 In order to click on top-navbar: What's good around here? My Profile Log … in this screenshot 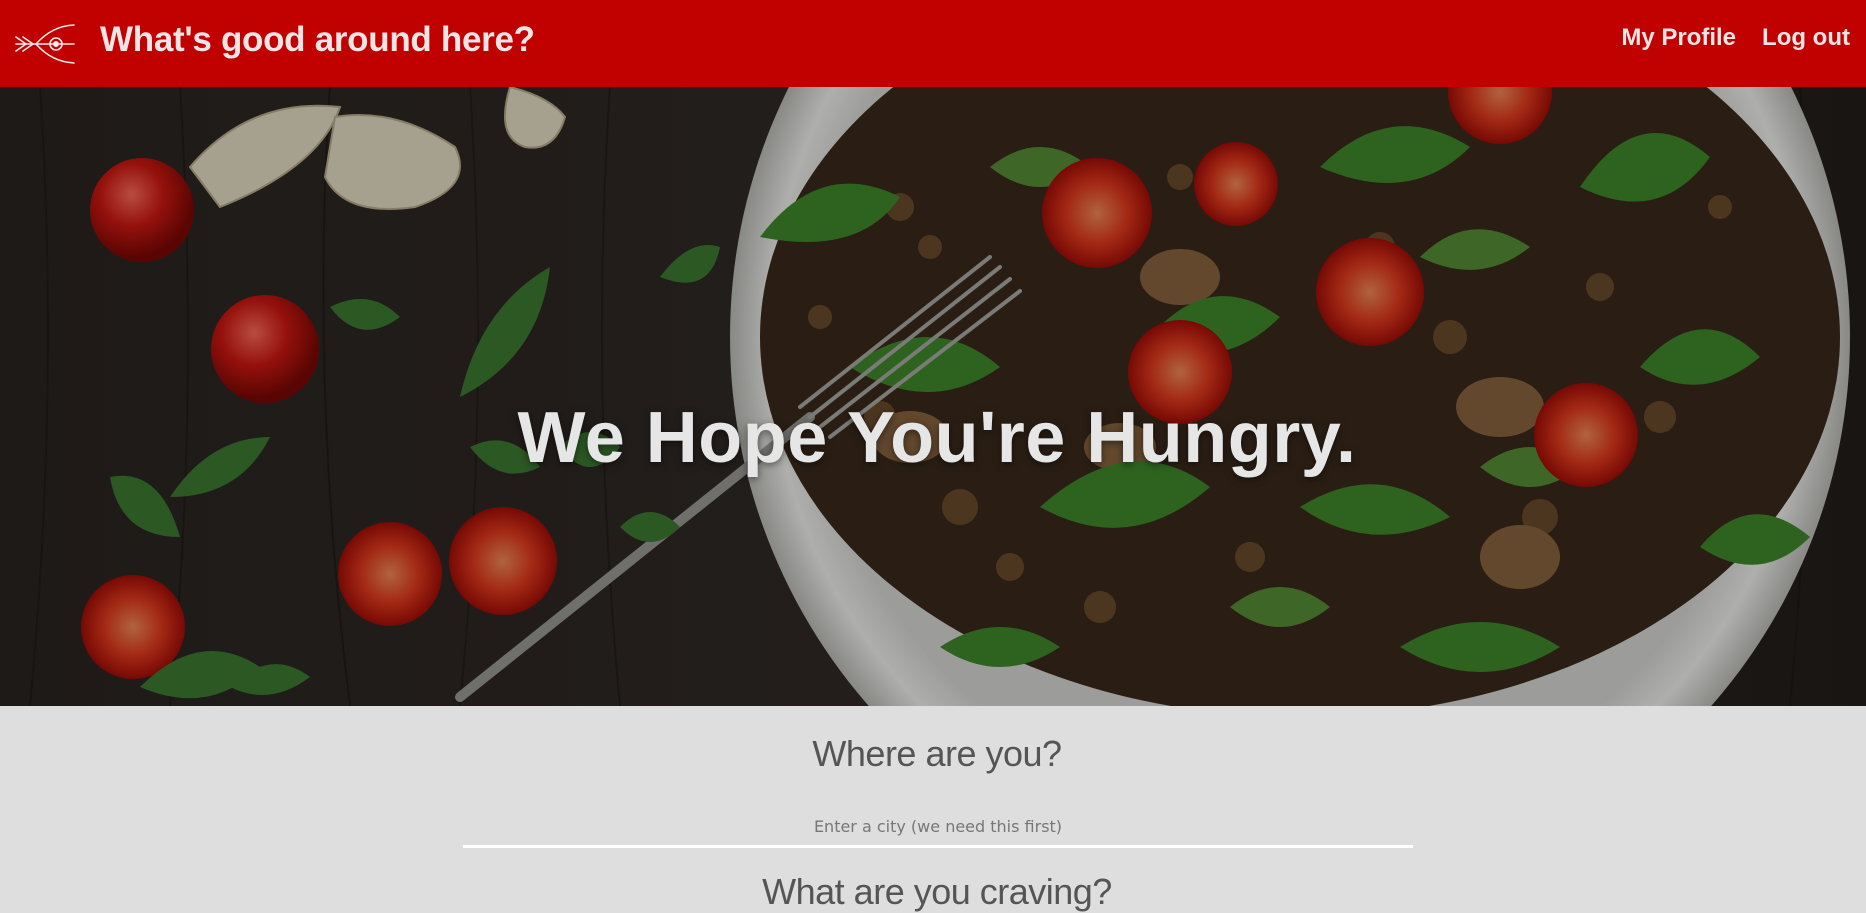, I will do `click(933, 43)`.